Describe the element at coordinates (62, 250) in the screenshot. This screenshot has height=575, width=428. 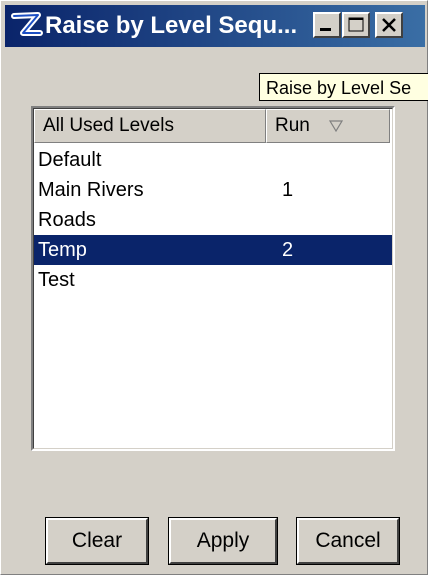
I see `level-name: Temp` at that location.